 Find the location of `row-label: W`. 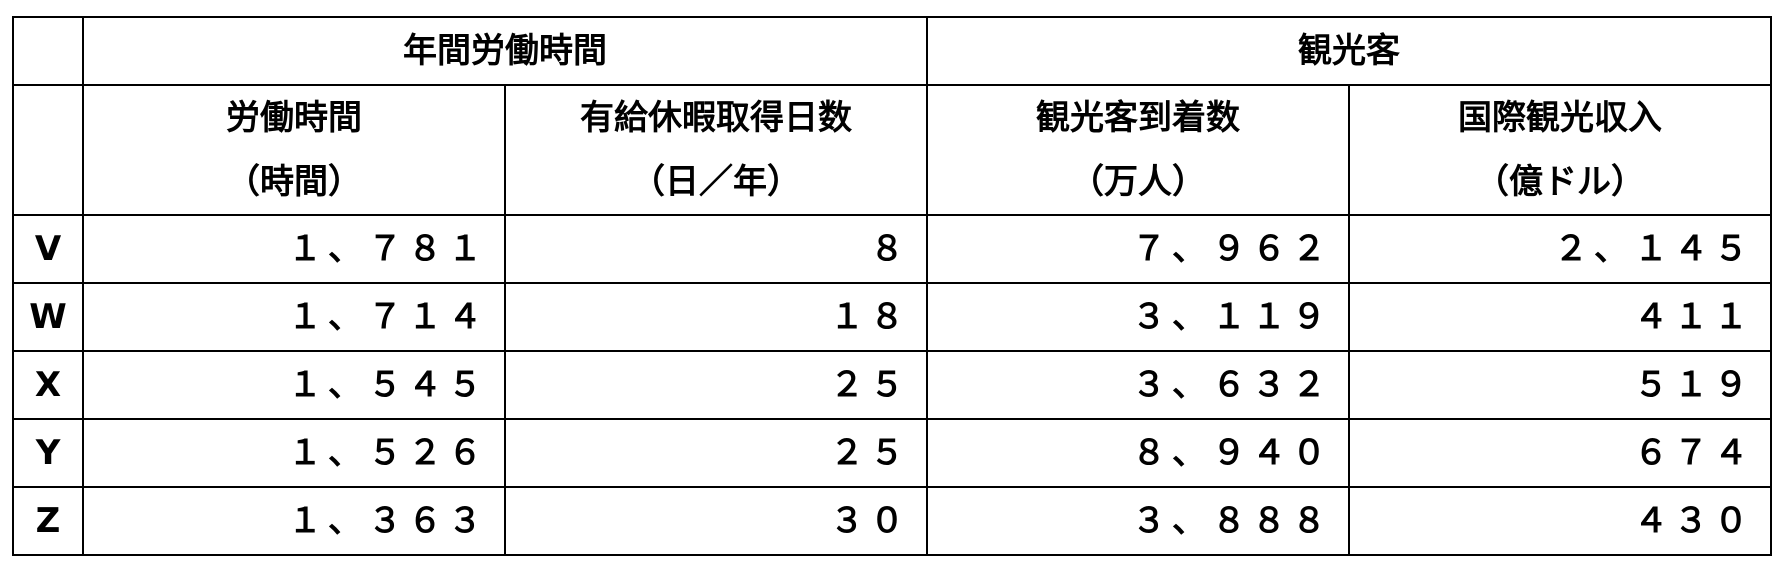

row-label: W is located at coordinates (48, 317).